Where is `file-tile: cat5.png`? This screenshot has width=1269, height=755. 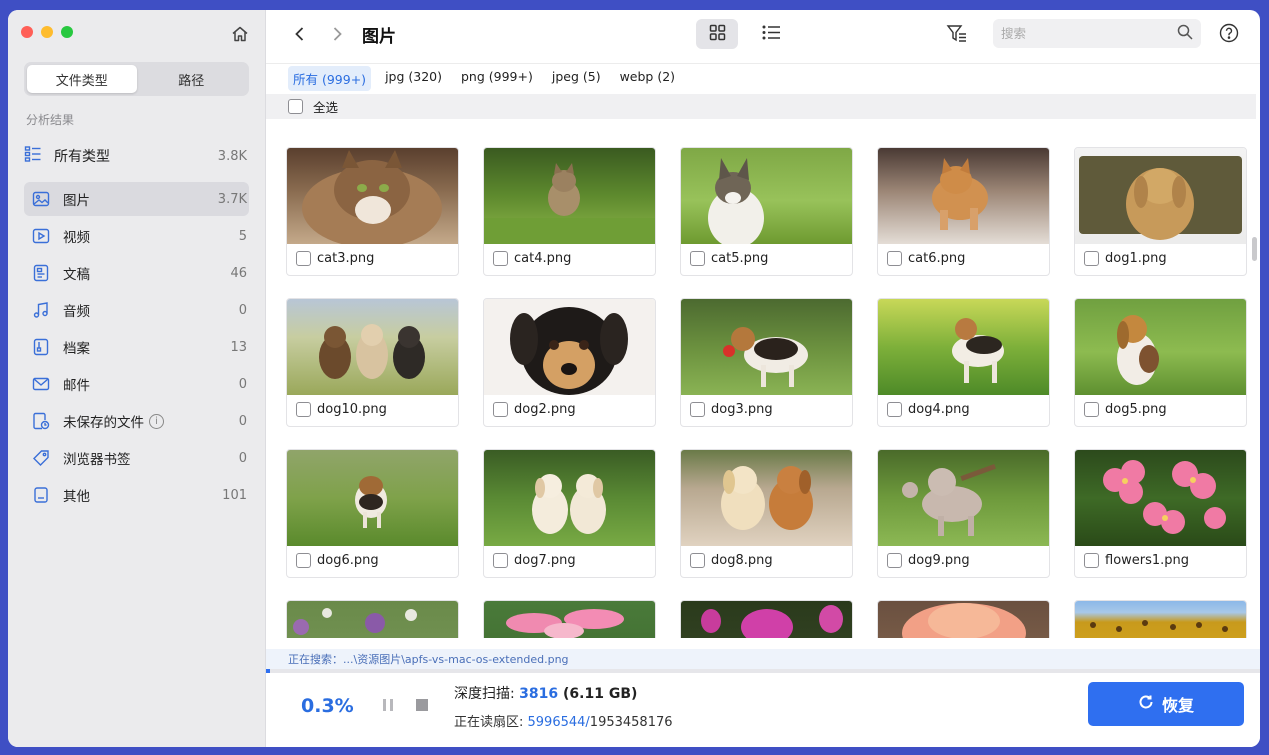
file-tile: cat5.png is located at coordinates (766, 211).